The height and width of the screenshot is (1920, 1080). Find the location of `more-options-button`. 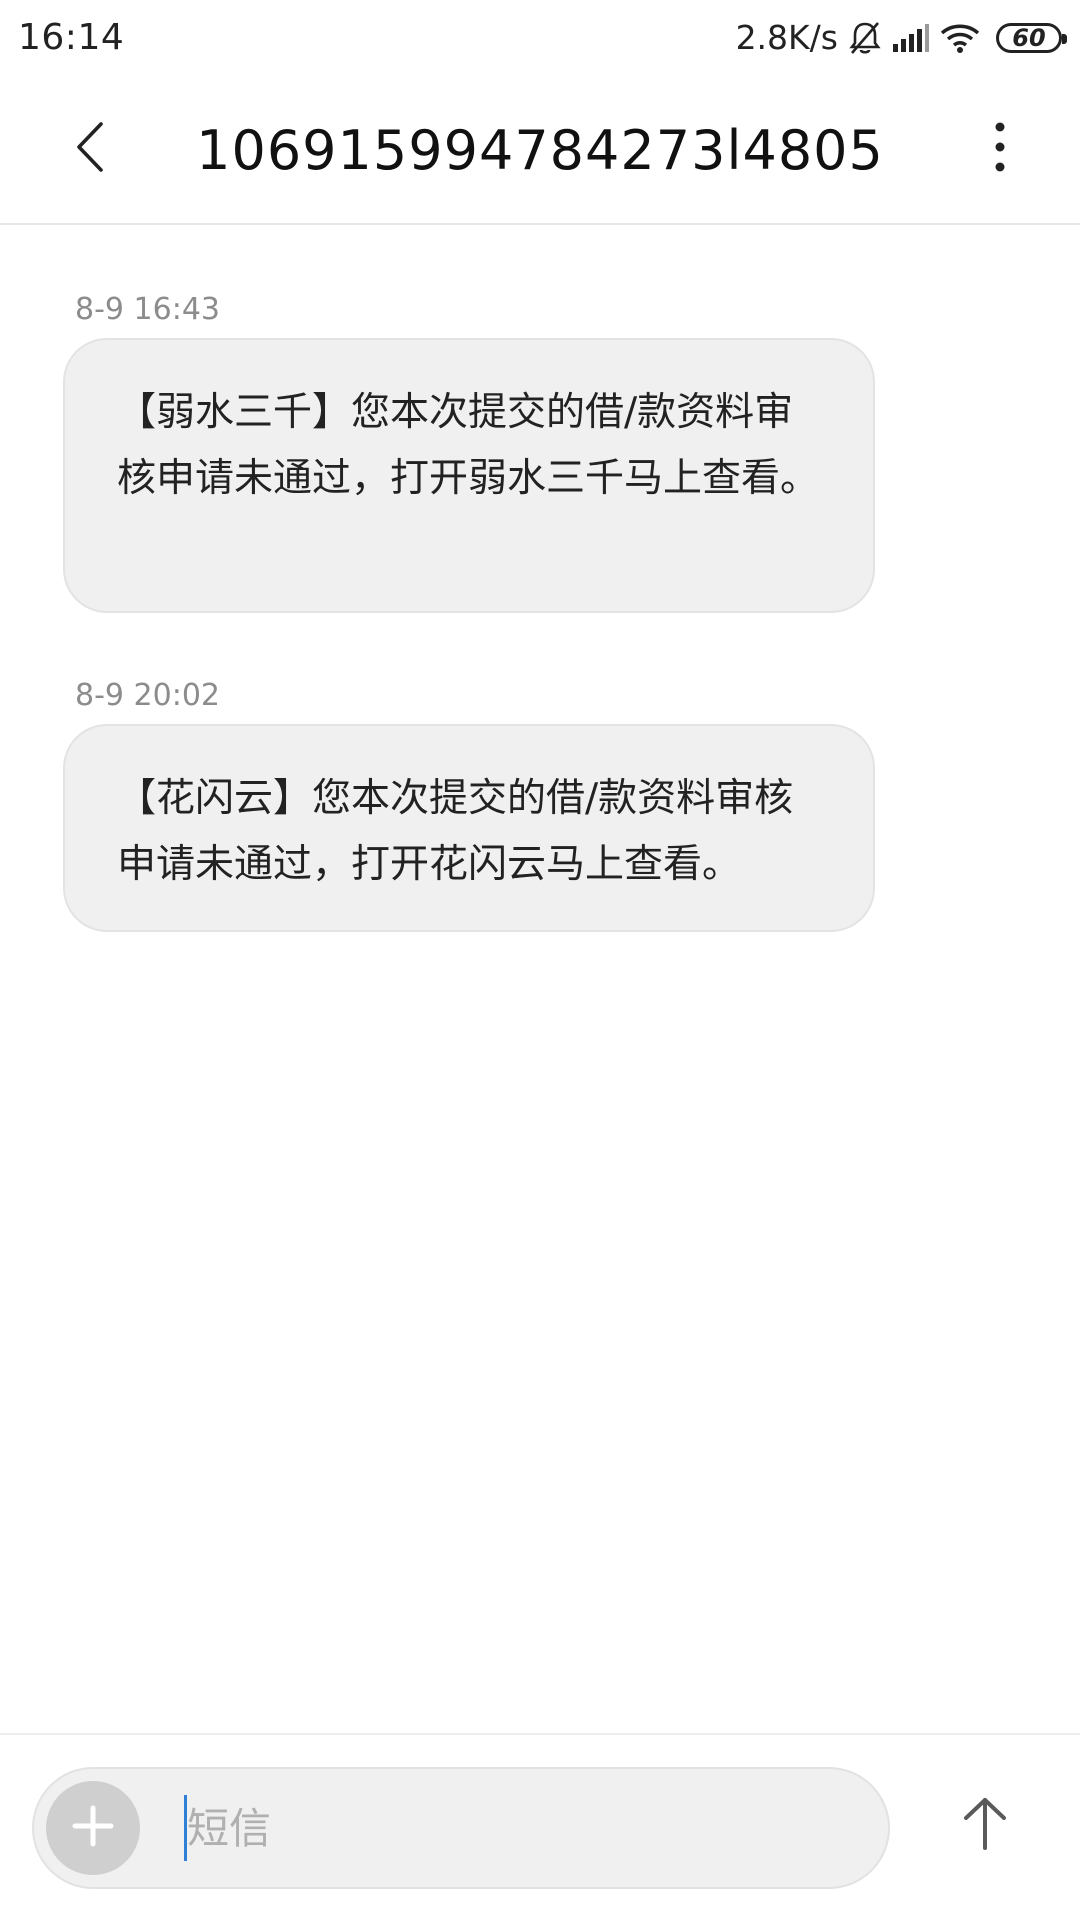

more-options-button is located at coordinates (1000, 149).